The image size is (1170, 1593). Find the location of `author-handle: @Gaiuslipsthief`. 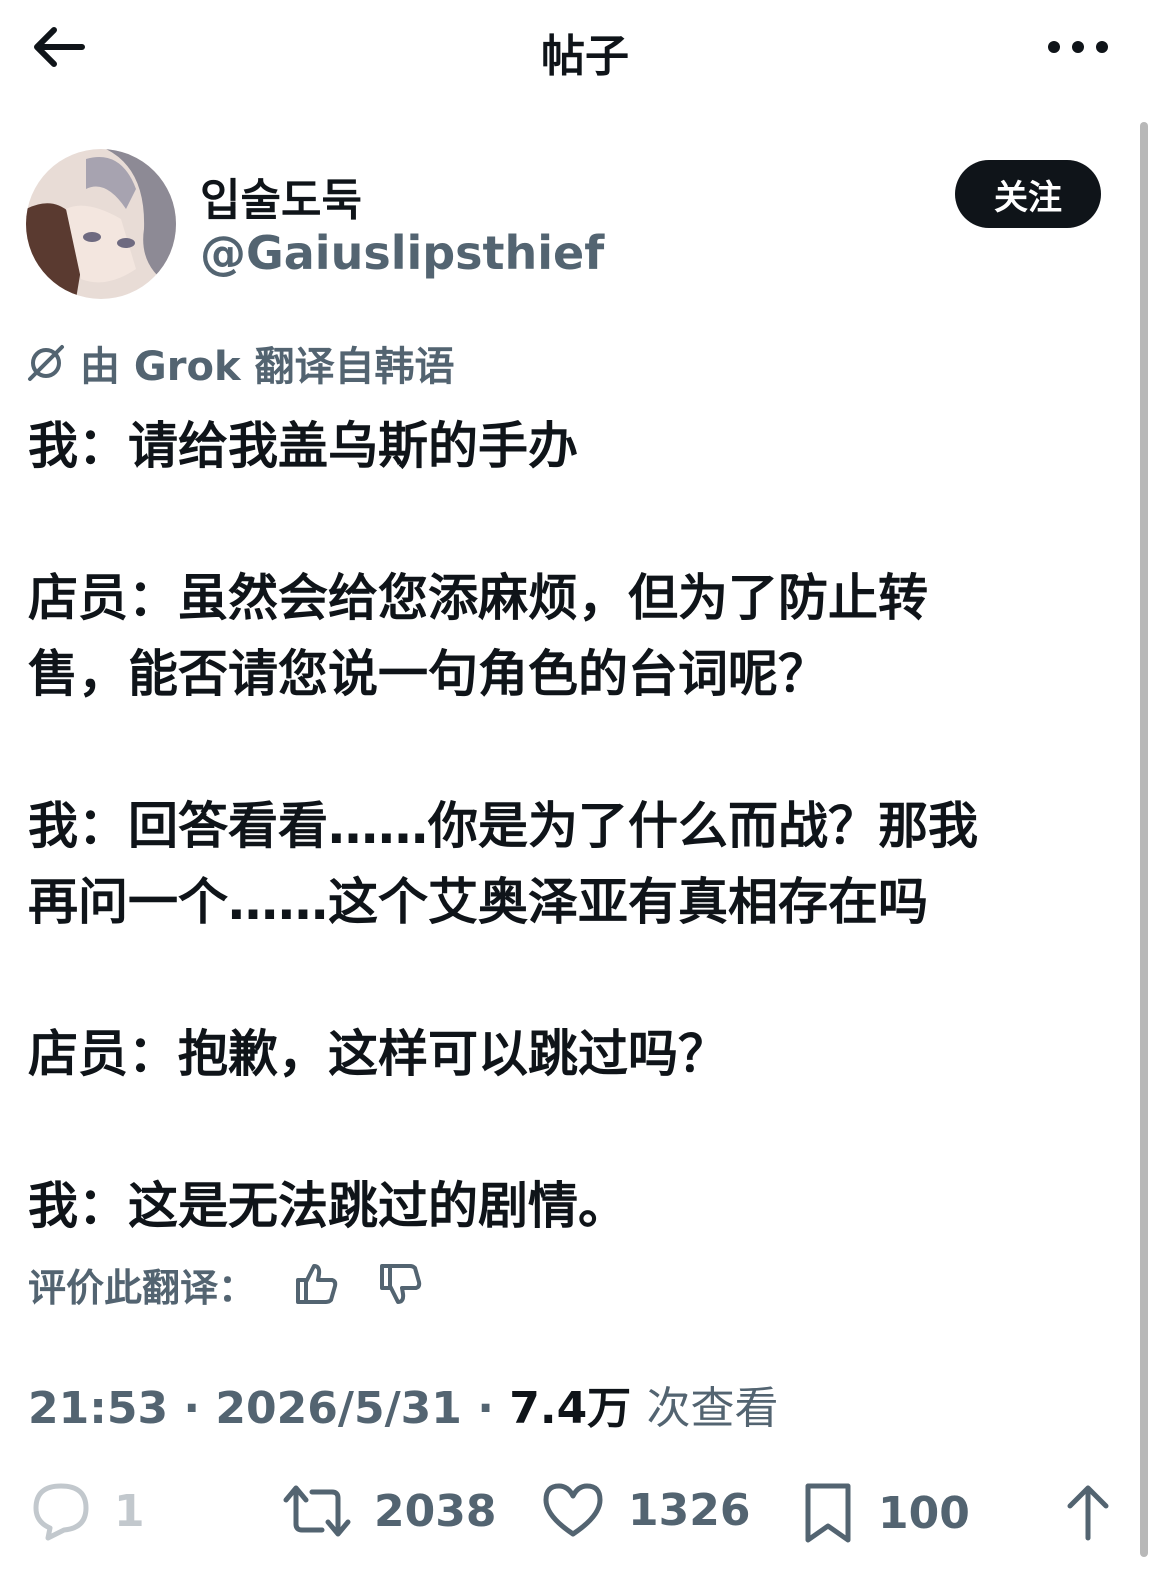

author-handle: @Gaiuslipsthief is located at coordinates (402, 253).